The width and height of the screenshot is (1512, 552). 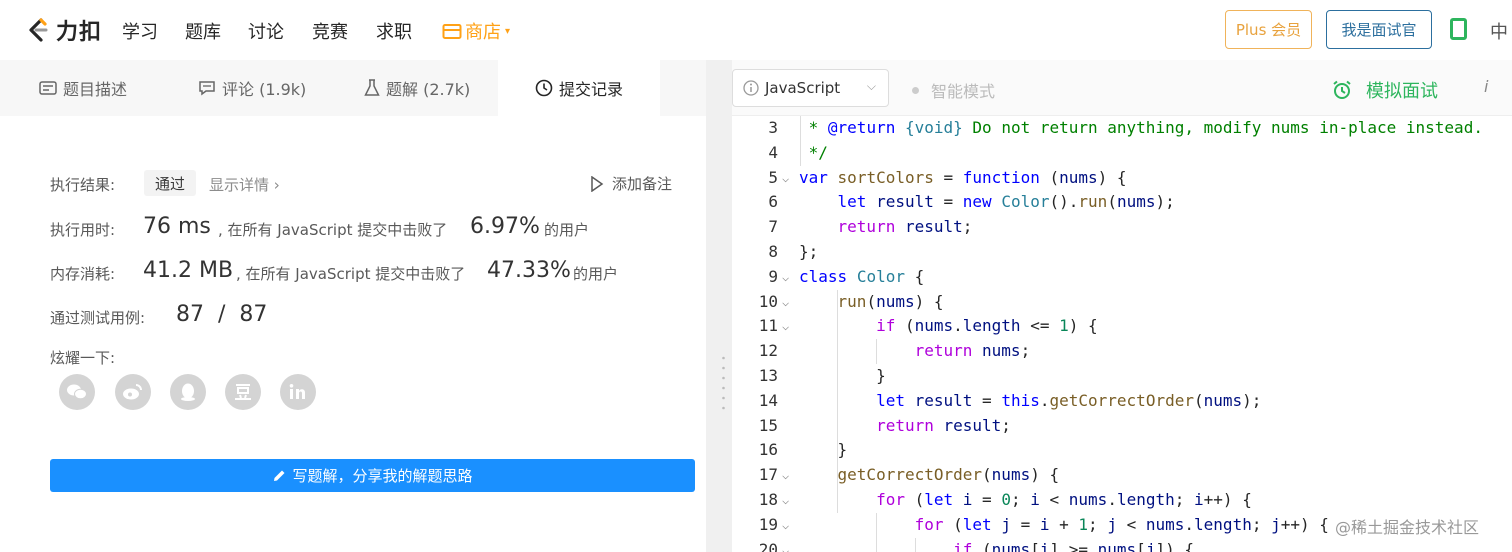 What do you see at coordinates (1385, 90) in the screenshot?
I see `mock-interview-button: 模拟面试` at bounding box center [1385, 90].